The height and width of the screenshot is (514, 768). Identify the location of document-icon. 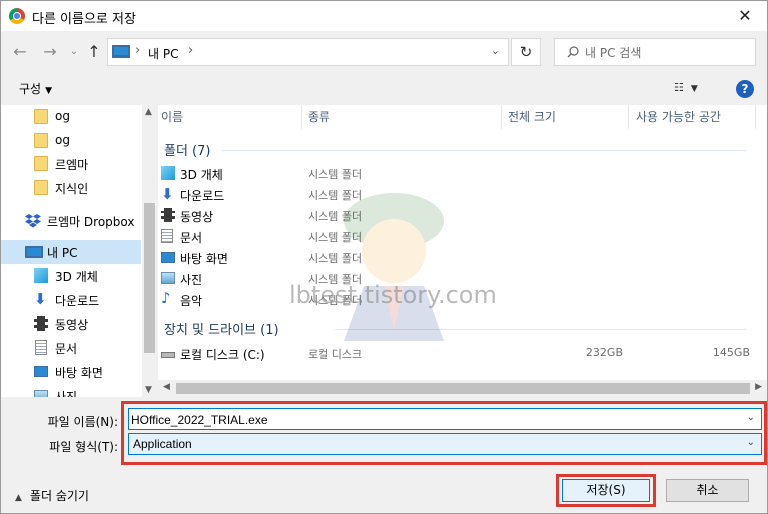
(41, 347).